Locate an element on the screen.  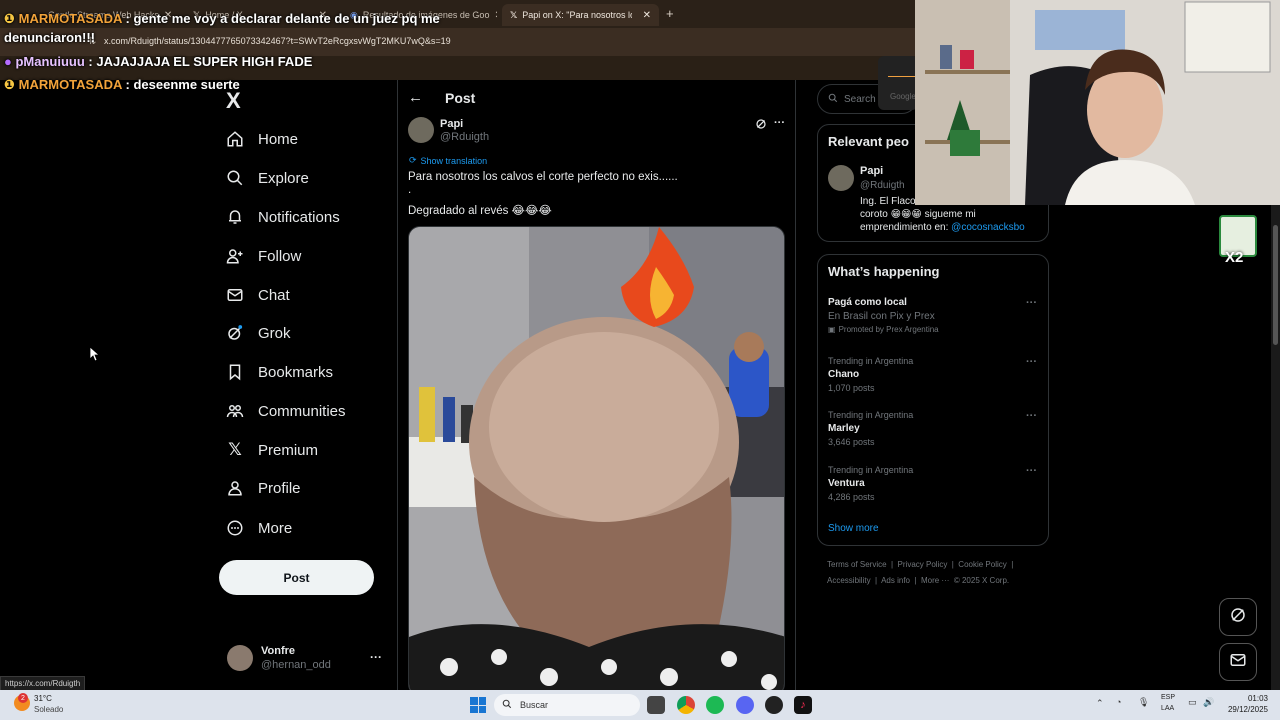
nav-notifications: Notifications is located at coordinates (283, 217).